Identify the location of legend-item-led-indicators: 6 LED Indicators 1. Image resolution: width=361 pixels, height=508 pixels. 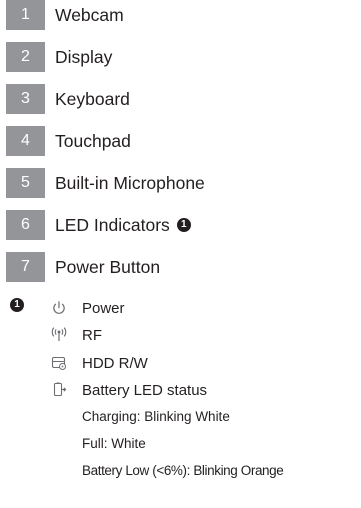
(181, 225).